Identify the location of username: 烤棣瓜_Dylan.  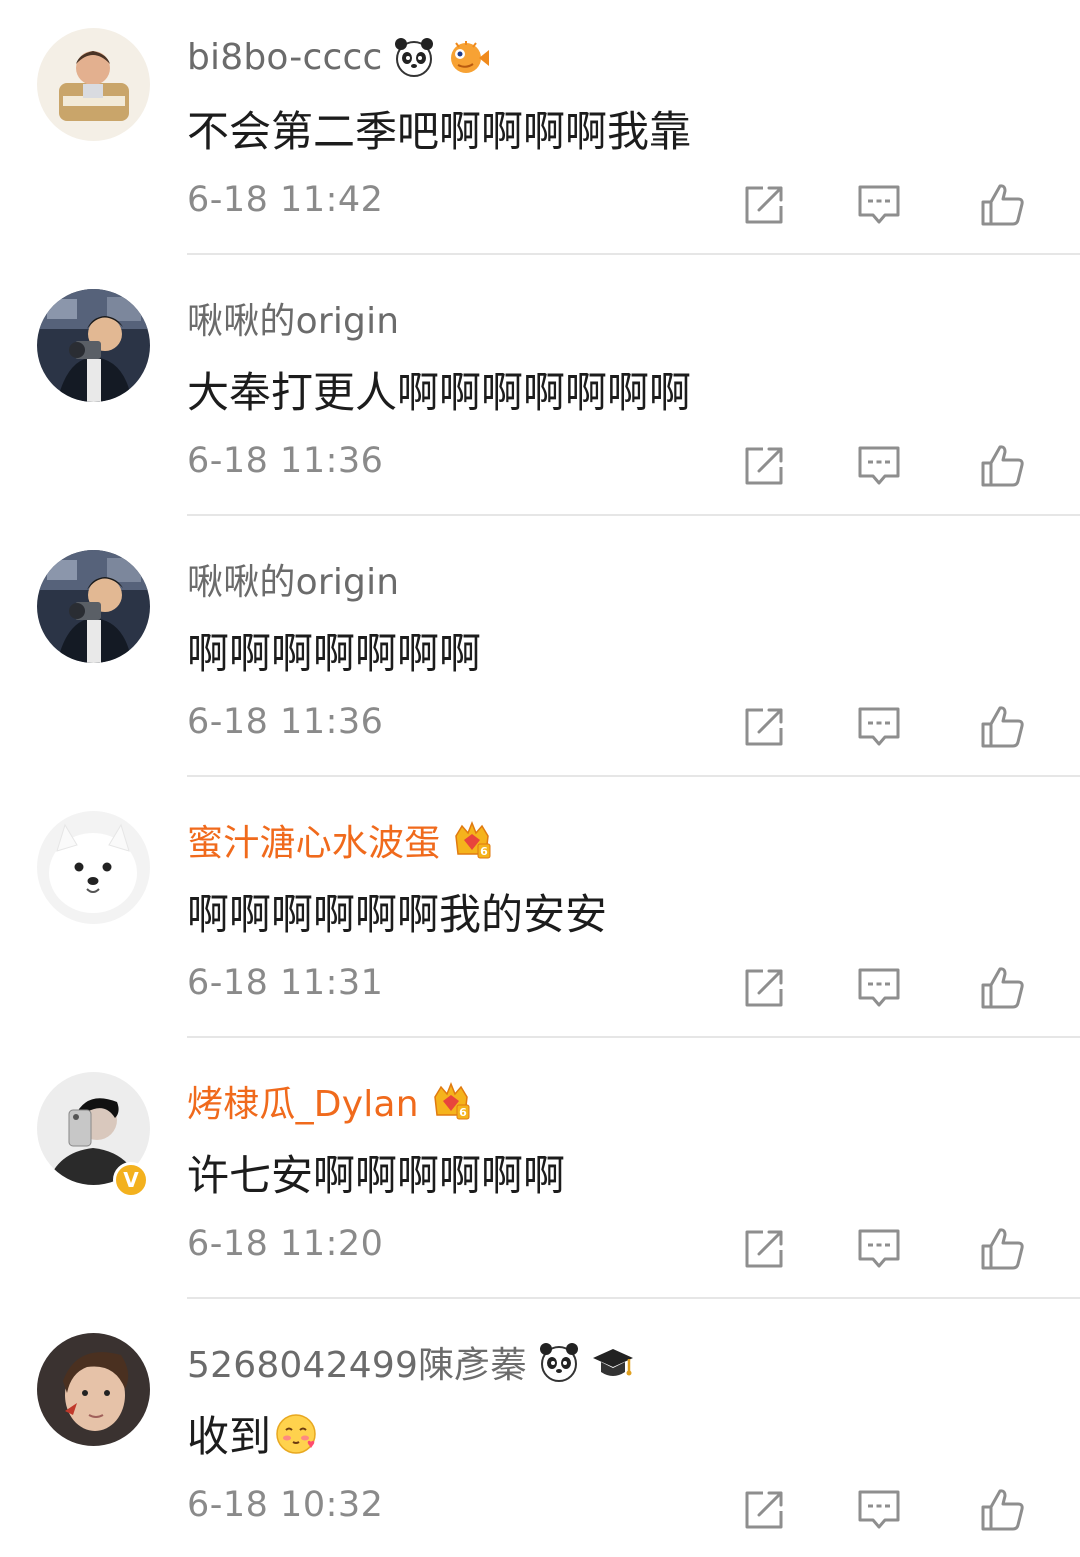
(303, 1101).